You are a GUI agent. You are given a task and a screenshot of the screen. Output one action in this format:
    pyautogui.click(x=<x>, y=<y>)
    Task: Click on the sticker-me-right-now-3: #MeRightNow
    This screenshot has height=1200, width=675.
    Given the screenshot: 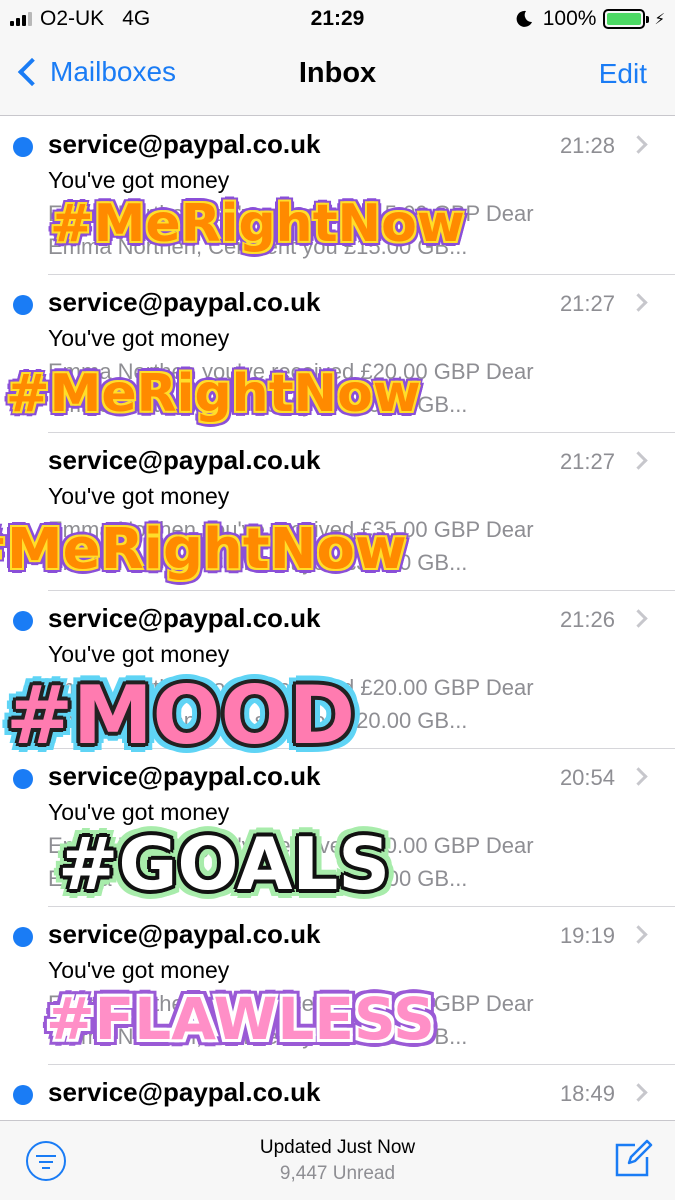 What is the action you would take?
    pyautogui.click(x=203, y=549)
    